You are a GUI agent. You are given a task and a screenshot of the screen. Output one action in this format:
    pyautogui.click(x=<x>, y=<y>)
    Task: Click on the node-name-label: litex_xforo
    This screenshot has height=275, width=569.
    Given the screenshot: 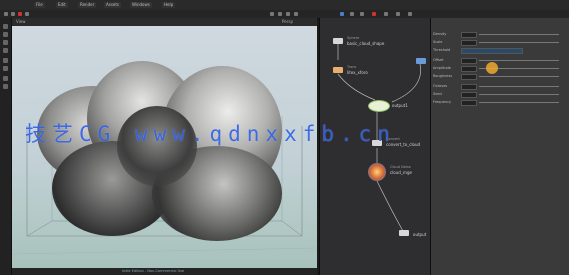 What is the action you would take?
    pyautogui.click(x=357, y=72)
    